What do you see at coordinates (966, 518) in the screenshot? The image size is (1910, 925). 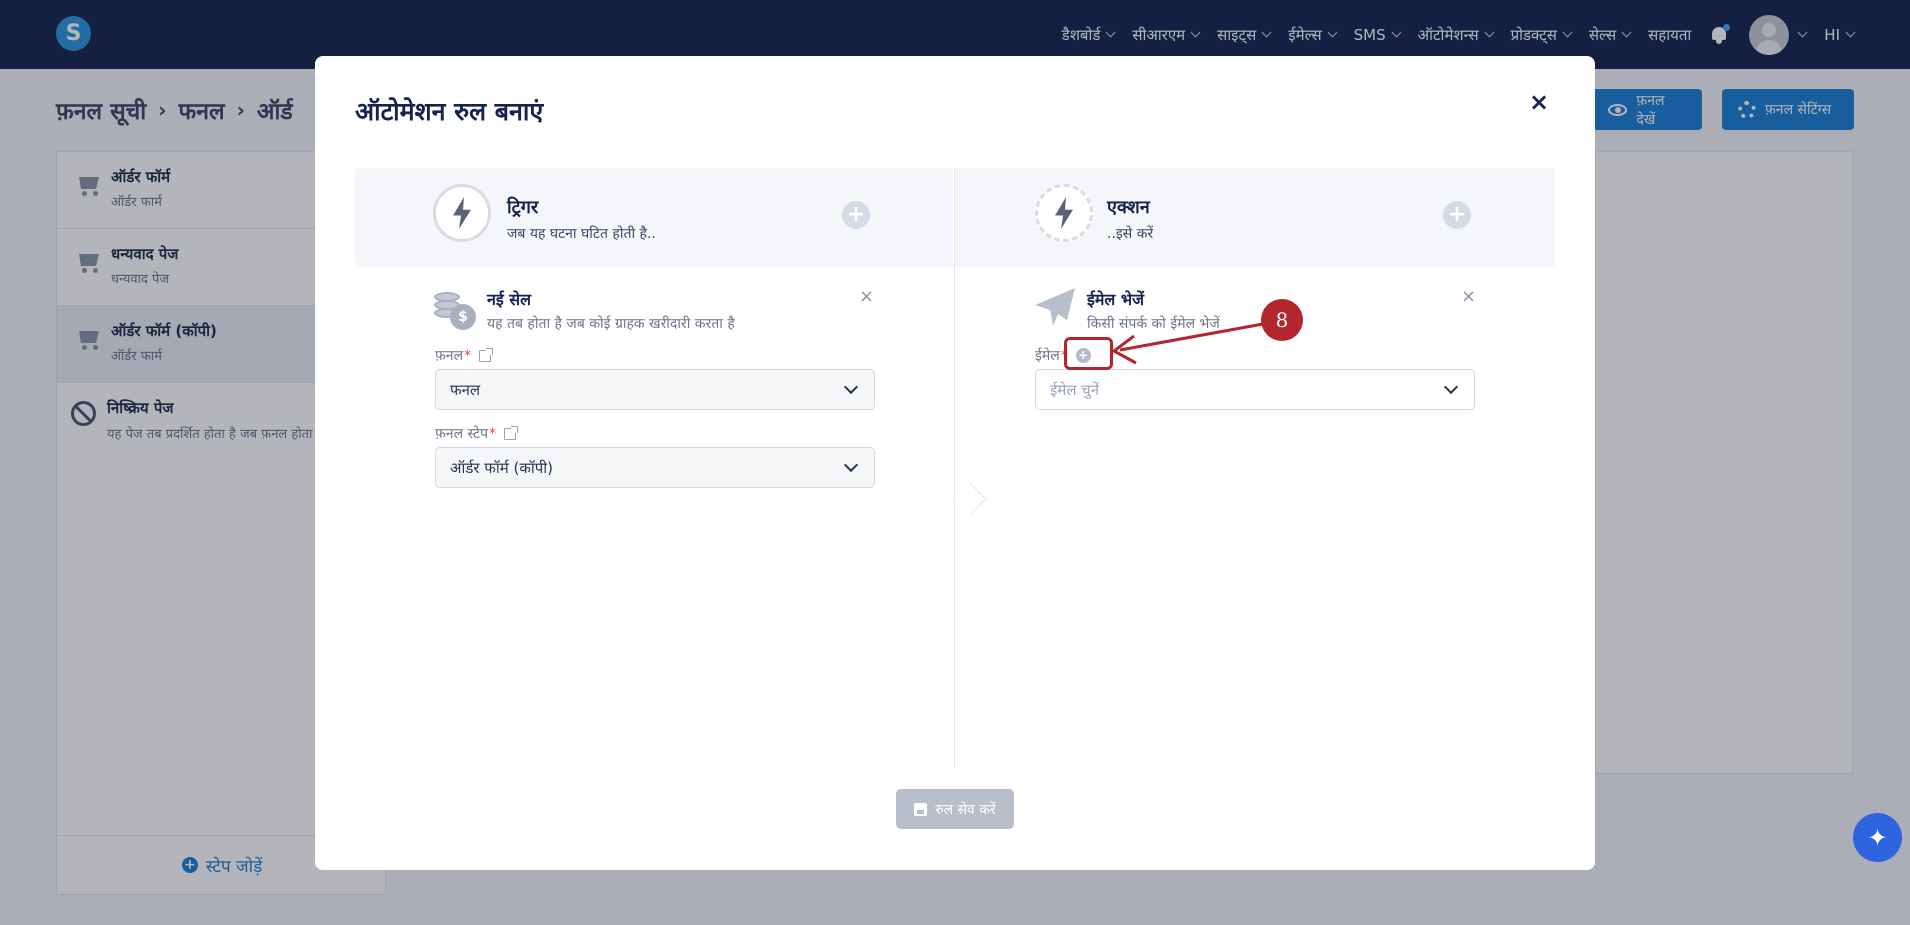 I see `column-divider-notch` at bounding box center [966, 518].